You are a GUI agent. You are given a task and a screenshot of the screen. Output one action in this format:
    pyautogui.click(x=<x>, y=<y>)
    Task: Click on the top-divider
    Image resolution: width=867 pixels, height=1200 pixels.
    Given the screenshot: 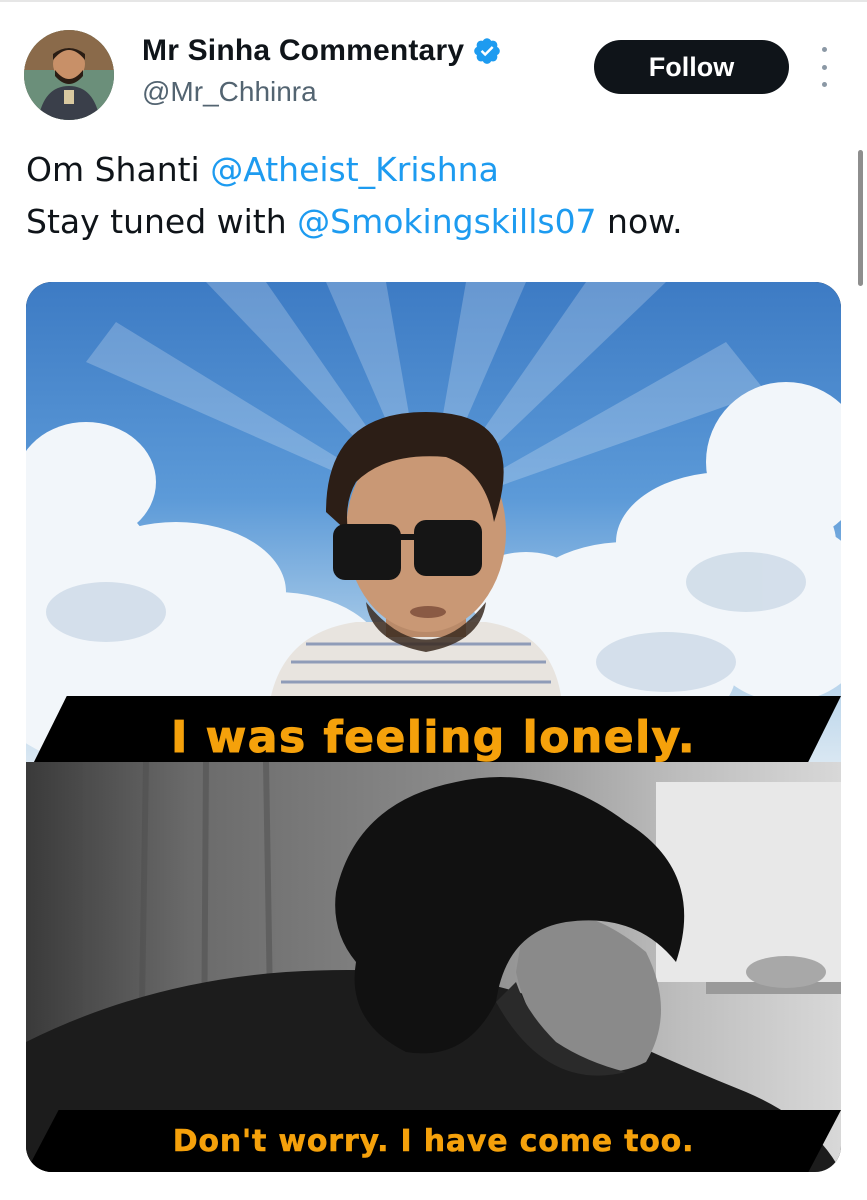 What is the action you would take?
    pyautogui.click(x=433, y=1)
    